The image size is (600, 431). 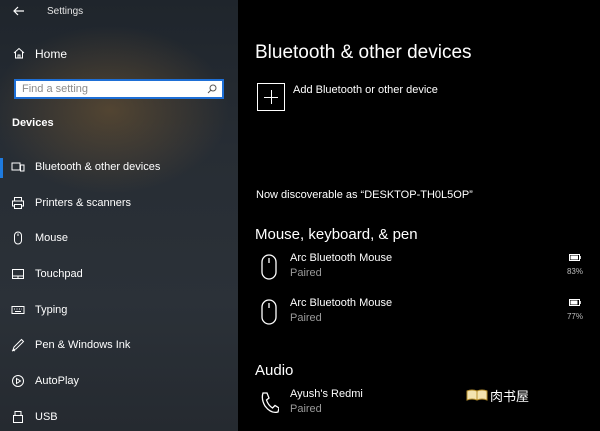 I want to click on section-title-input-devices: Mouse, keyboard, & pen, so click(x=336, y=234).